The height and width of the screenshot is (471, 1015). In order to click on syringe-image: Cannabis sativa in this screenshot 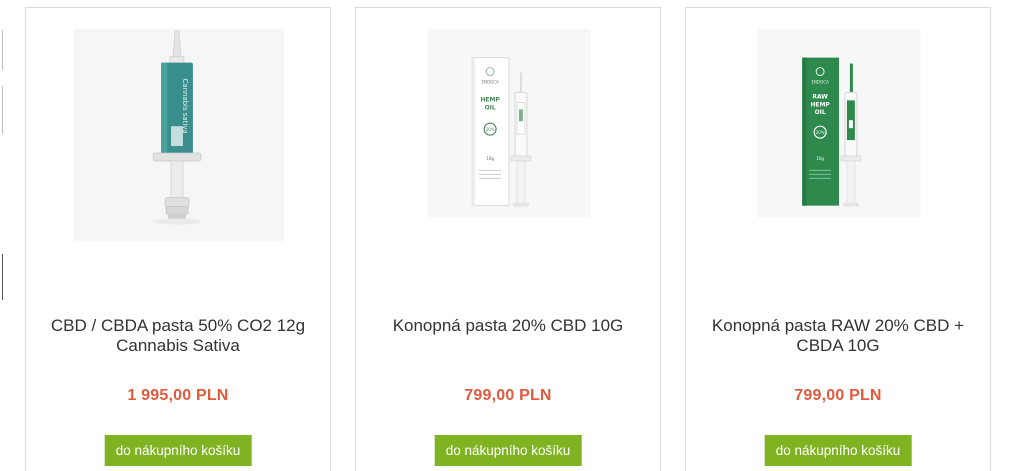, I will do `click(179, 135)`.